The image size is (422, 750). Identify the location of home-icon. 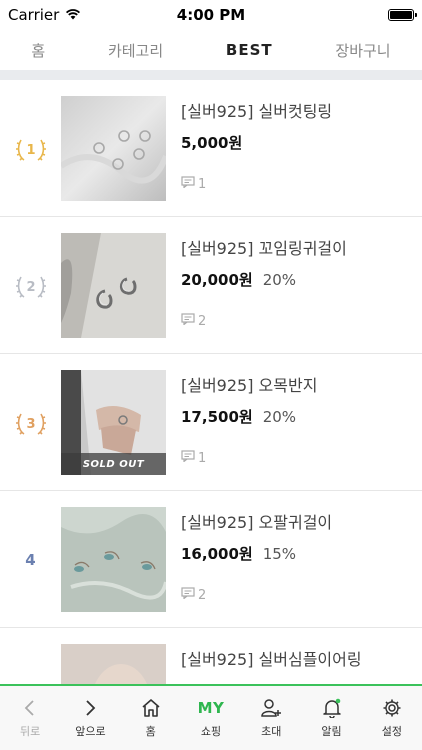
(151, 708).